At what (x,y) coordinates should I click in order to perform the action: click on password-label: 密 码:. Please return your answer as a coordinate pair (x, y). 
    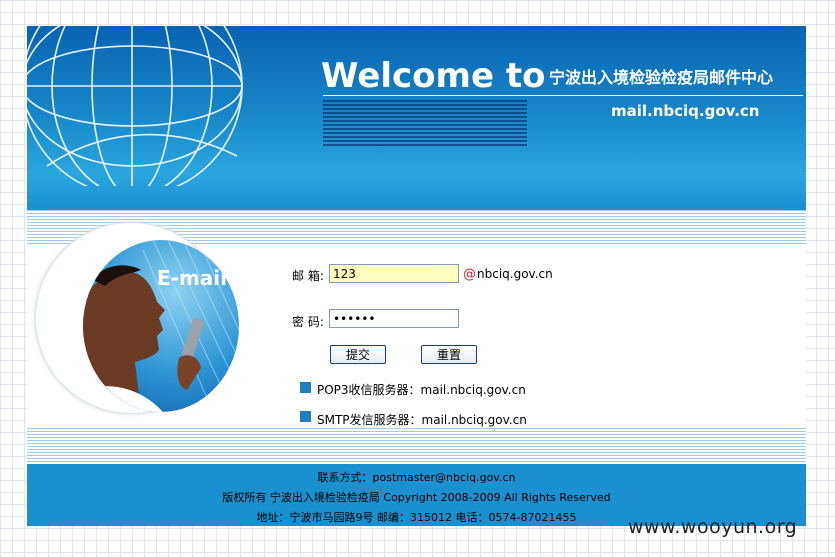
    Looking at the image, I should click on (308, 322).